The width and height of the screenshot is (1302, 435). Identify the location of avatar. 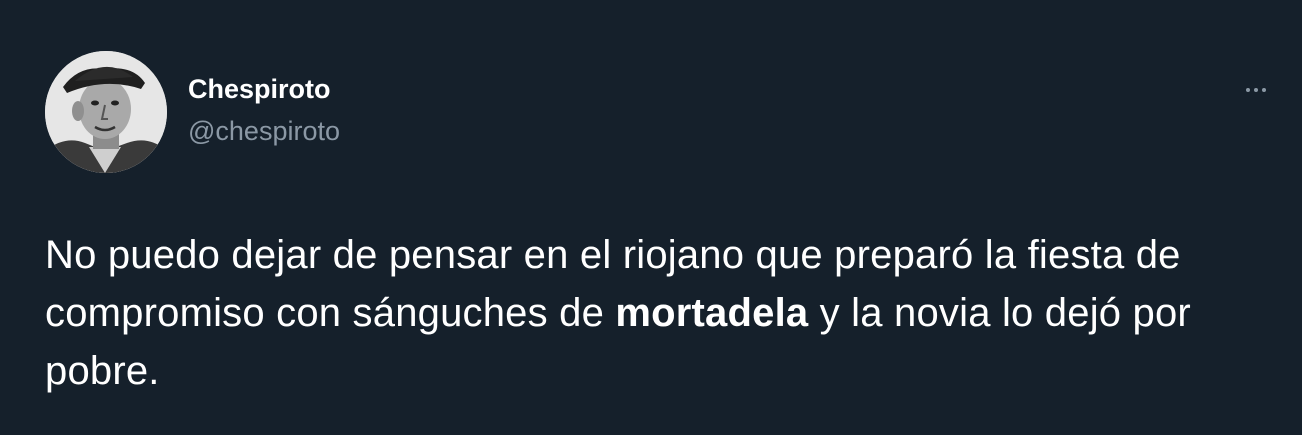
(106, 112).